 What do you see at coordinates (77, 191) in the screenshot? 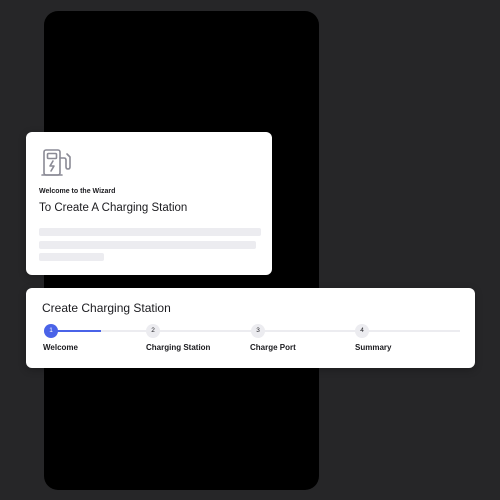
I see `welcome-eyebrow: Welcome to the Wizard` at bounding box center [77, 191].